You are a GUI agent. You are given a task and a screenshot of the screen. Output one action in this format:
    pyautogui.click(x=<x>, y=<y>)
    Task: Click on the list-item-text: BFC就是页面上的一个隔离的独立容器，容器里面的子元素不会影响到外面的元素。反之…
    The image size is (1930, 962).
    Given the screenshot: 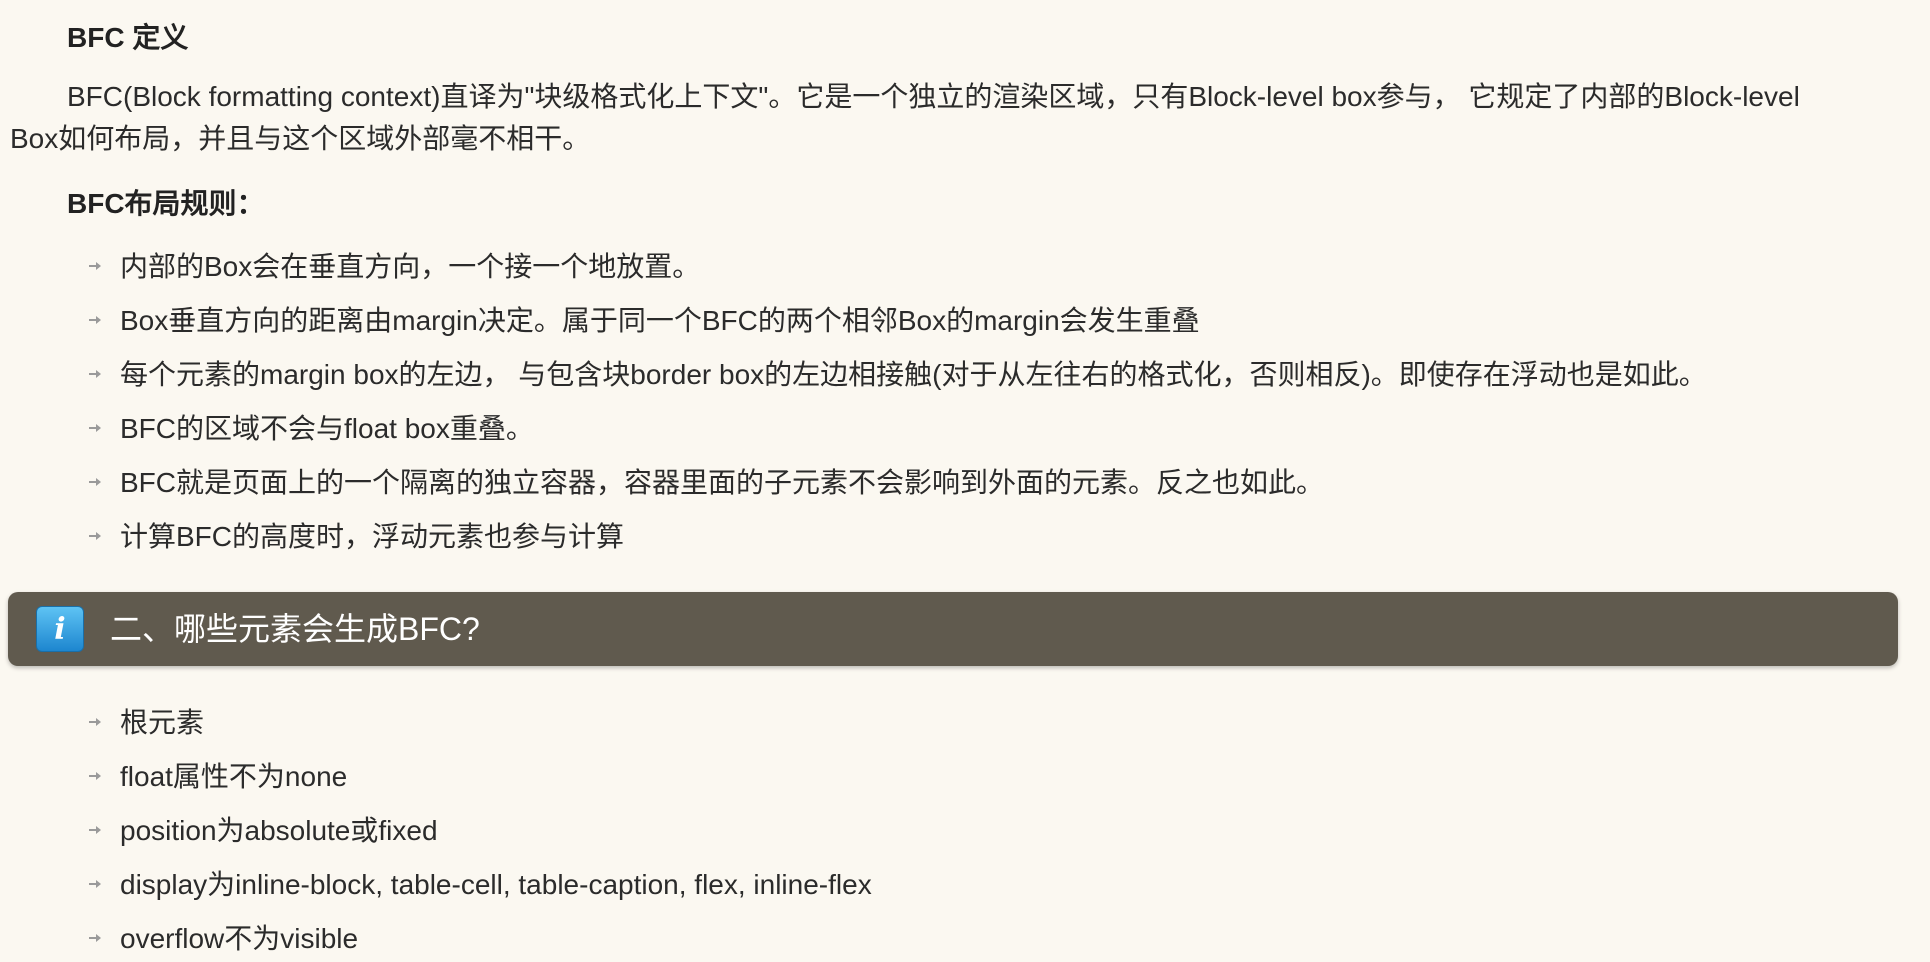 What is the action you would take?
    pyautogui.click(x=722, y=482)
    